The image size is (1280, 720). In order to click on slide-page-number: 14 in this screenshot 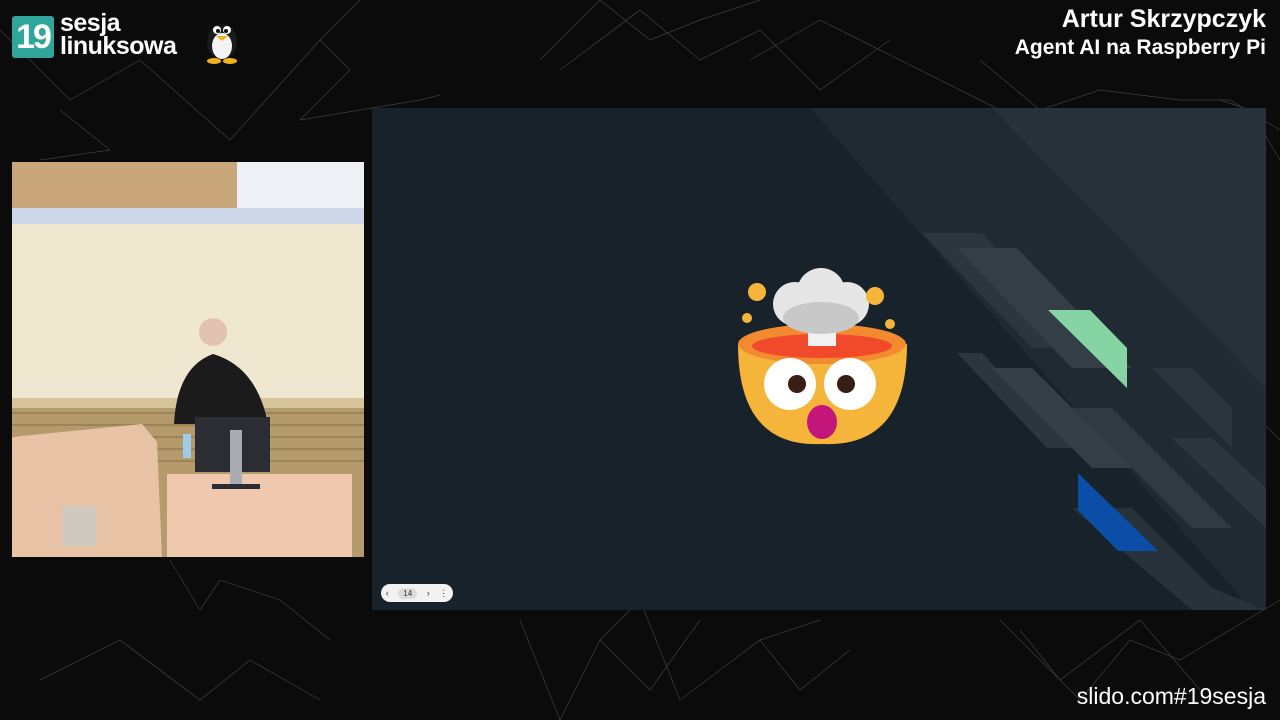, I will do `click(408, 593)`.